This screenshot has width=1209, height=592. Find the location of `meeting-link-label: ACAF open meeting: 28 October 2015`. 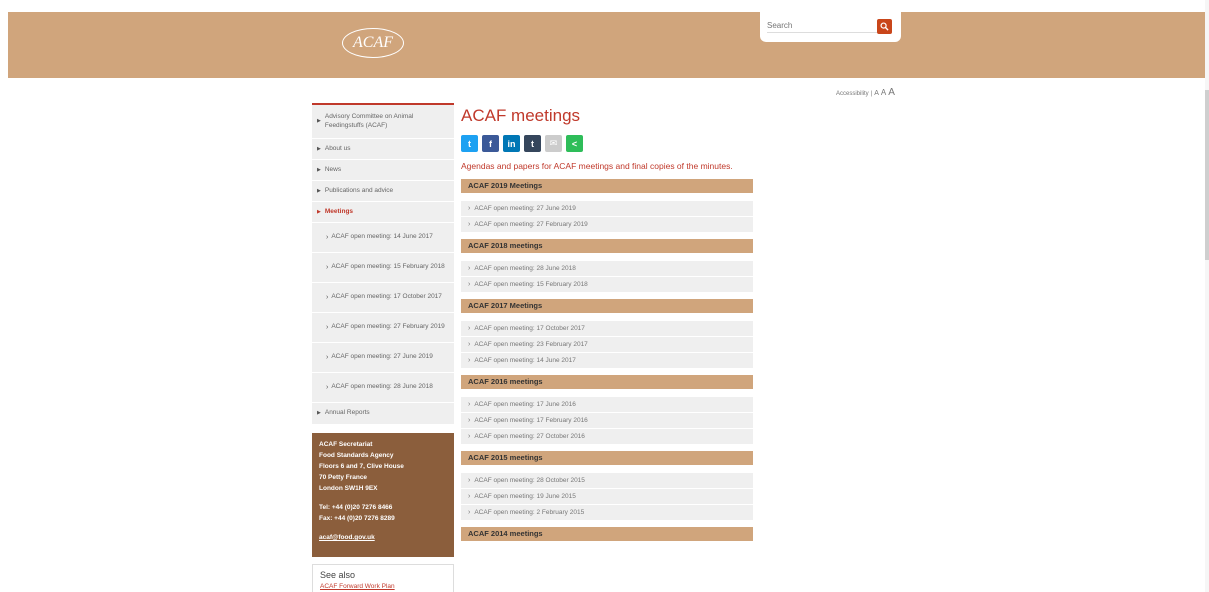

meeting-link-label: ACAF open meeting: 28 October 2015 is located at coordinates (529, 480).